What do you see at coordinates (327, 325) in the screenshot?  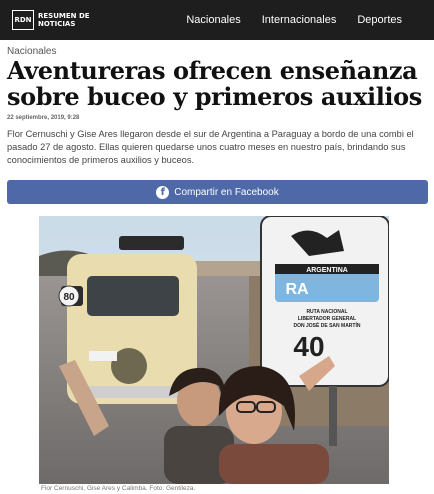 I see `sign-line-3: DON JOSÉ DE SAN MARTÍN` at bounding box center [327, 325].